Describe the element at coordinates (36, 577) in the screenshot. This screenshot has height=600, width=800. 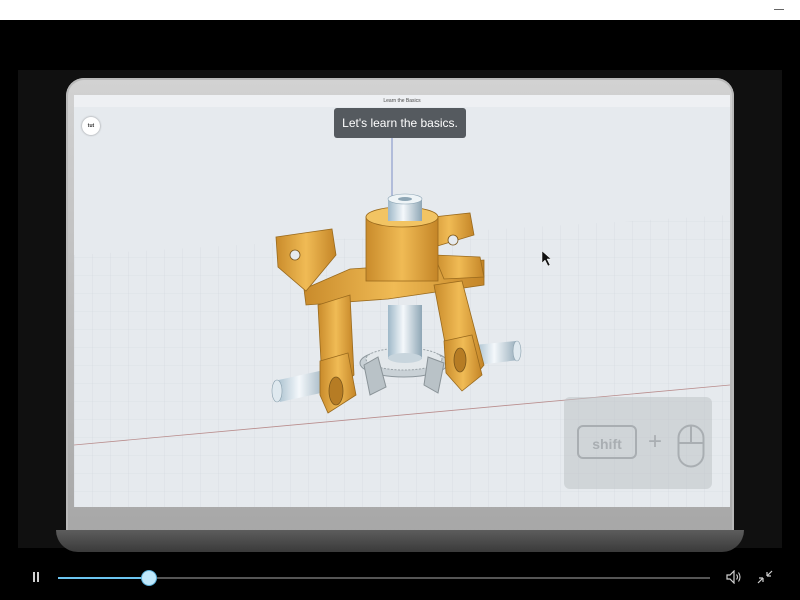
I see `pause-icon` at that location.